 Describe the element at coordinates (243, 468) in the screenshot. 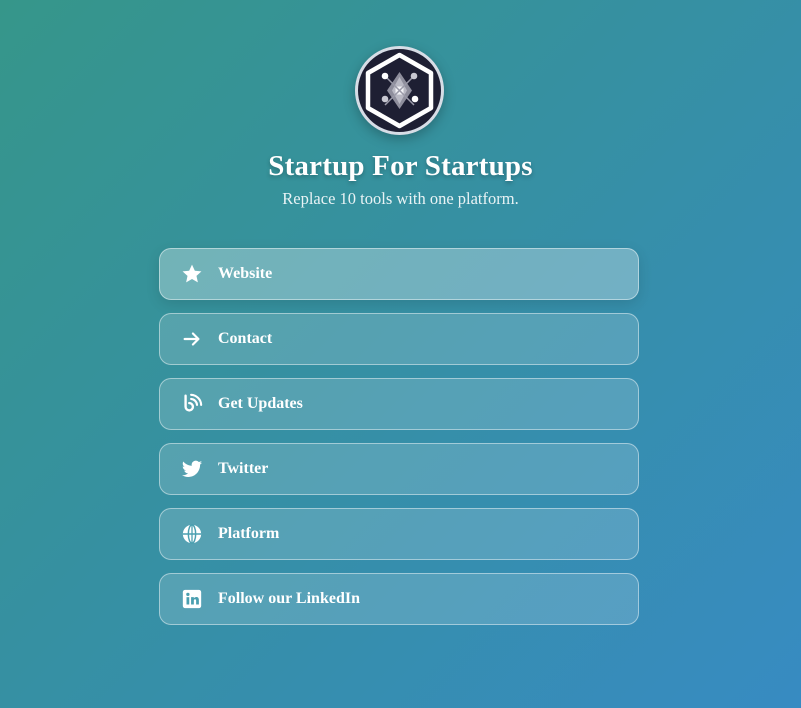

I see `twitter-link-label: Twitter` at that location.